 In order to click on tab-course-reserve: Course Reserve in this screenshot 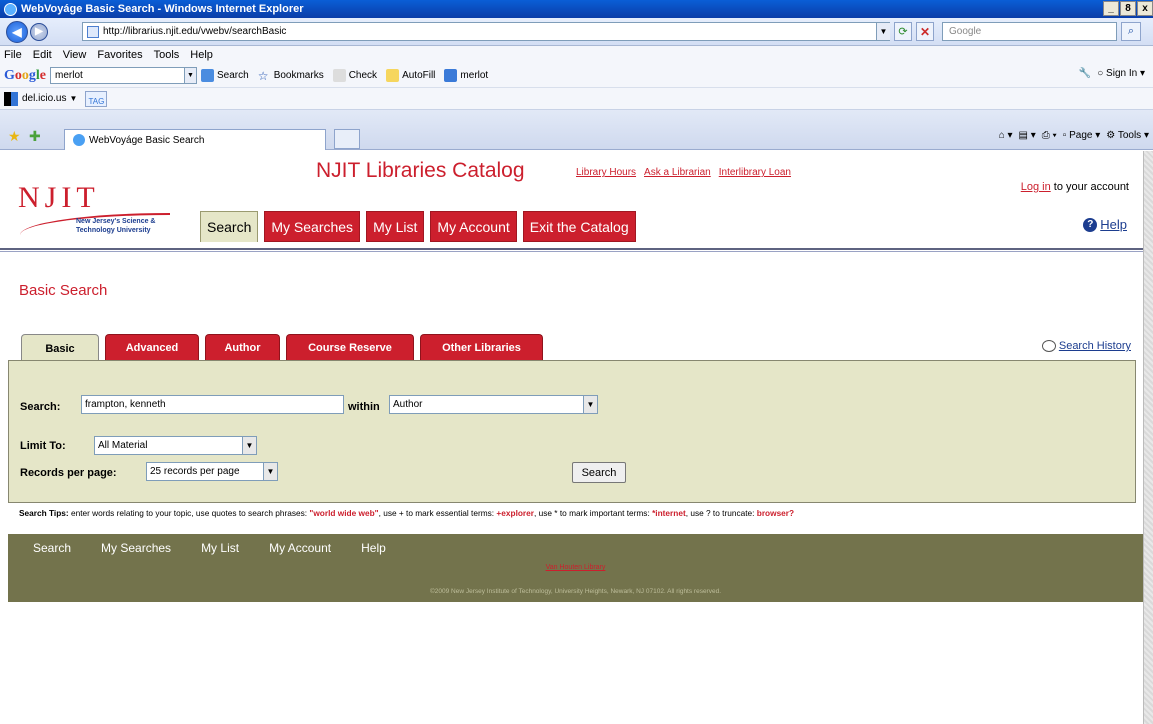, I will do `click(350, 347)`.